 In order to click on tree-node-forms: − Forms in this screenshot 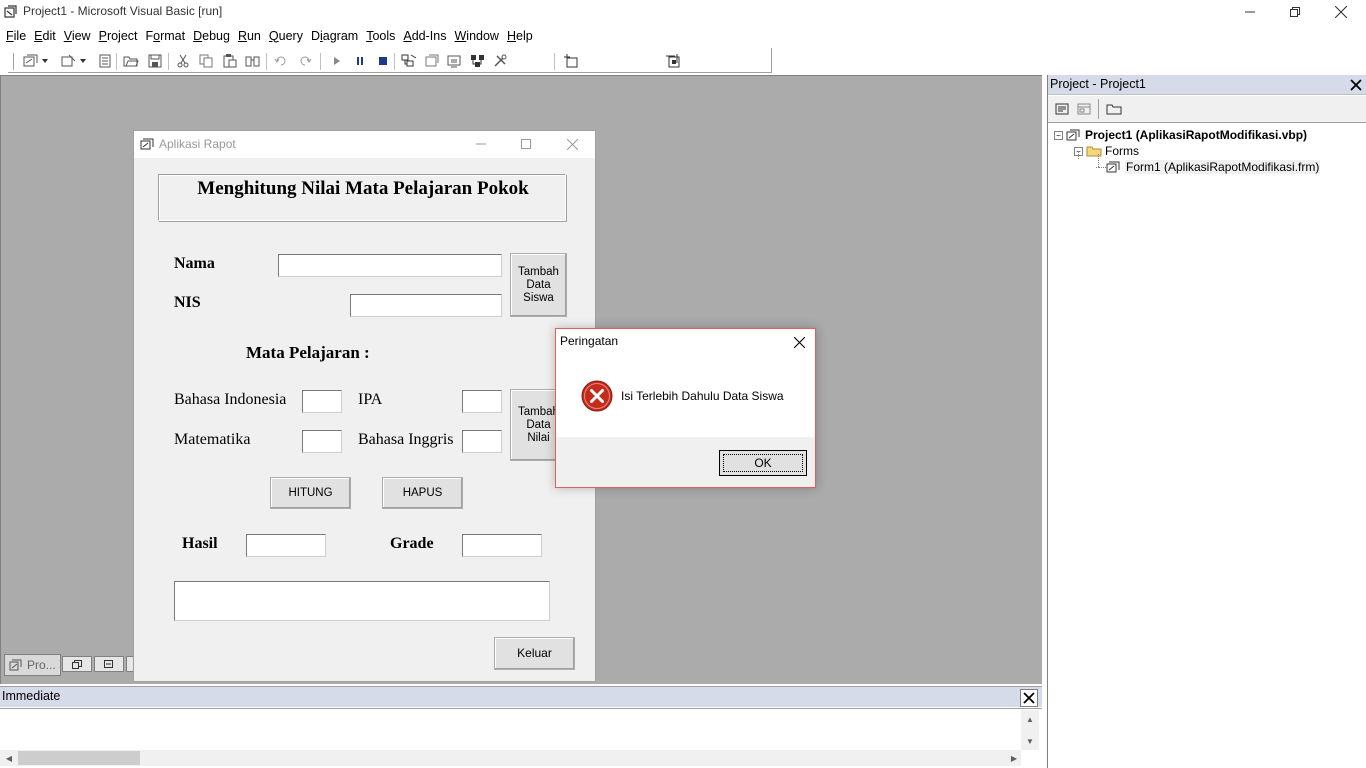, I will do `click(1106, 151)`.